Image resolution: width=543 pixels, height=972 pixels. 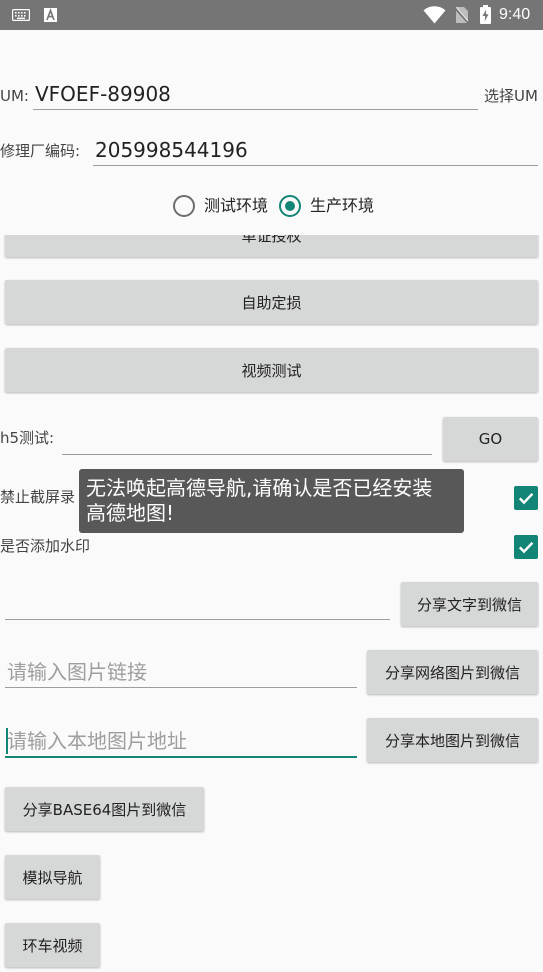 What do you see at coordinates (171, 150) in the screenshot?
I see `repair-shop-code-value: 205998544196` at bounding box center [171, 150].